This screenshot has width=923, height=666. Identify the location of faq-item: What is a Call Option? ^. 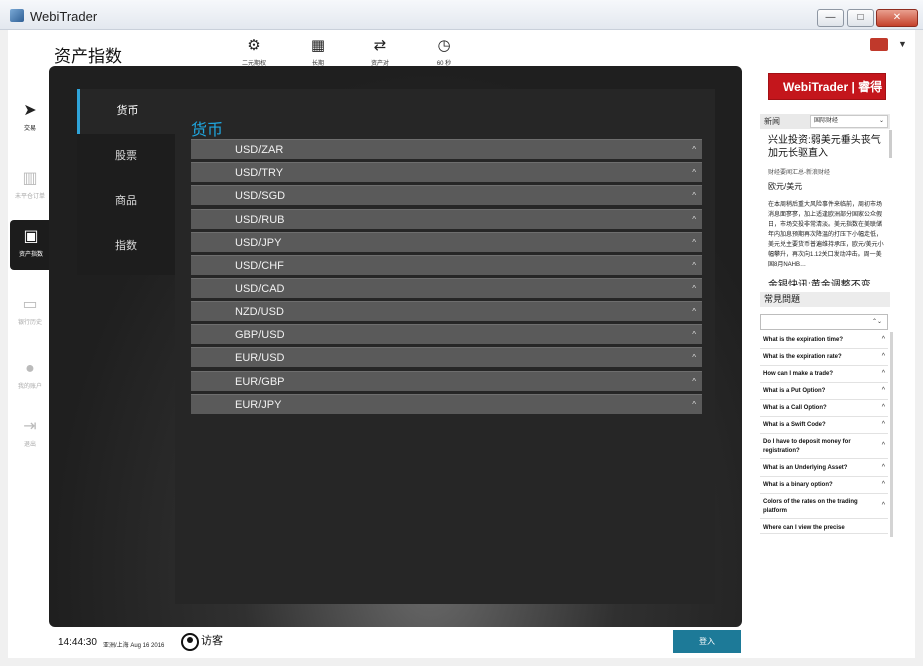
(824, 408).